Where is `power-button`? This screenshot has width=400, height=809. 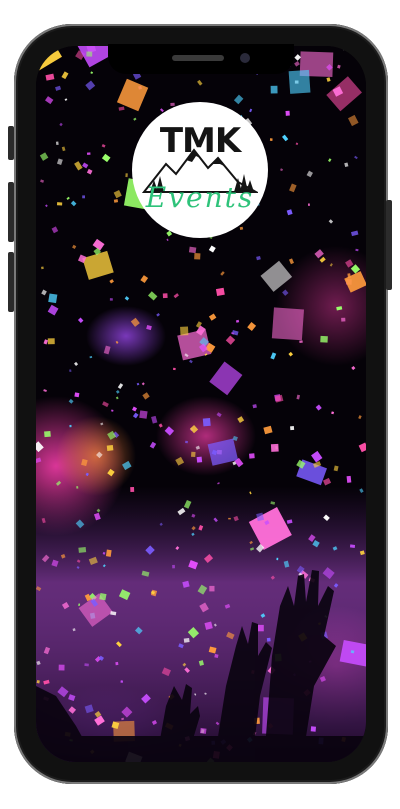 power-button is located at coordinates (389, 245).